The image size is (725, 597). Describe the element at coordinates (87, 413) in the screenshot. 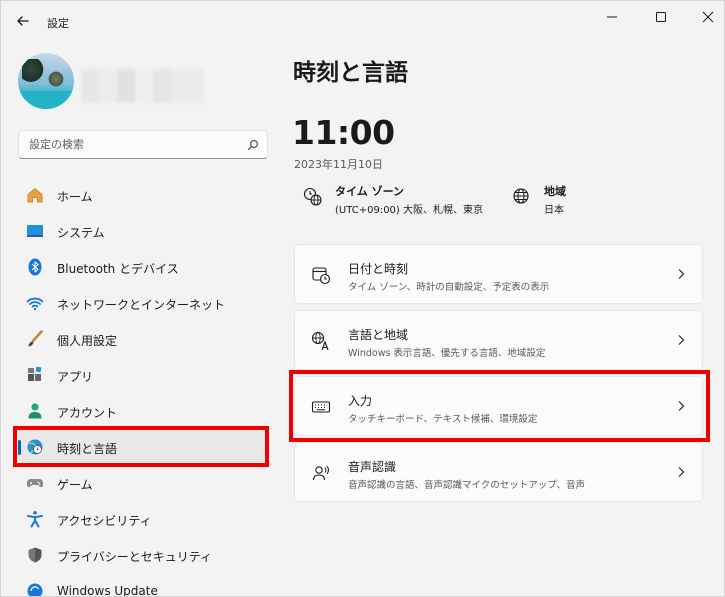

I see `sidebar-item-label: アカウント` at that location.